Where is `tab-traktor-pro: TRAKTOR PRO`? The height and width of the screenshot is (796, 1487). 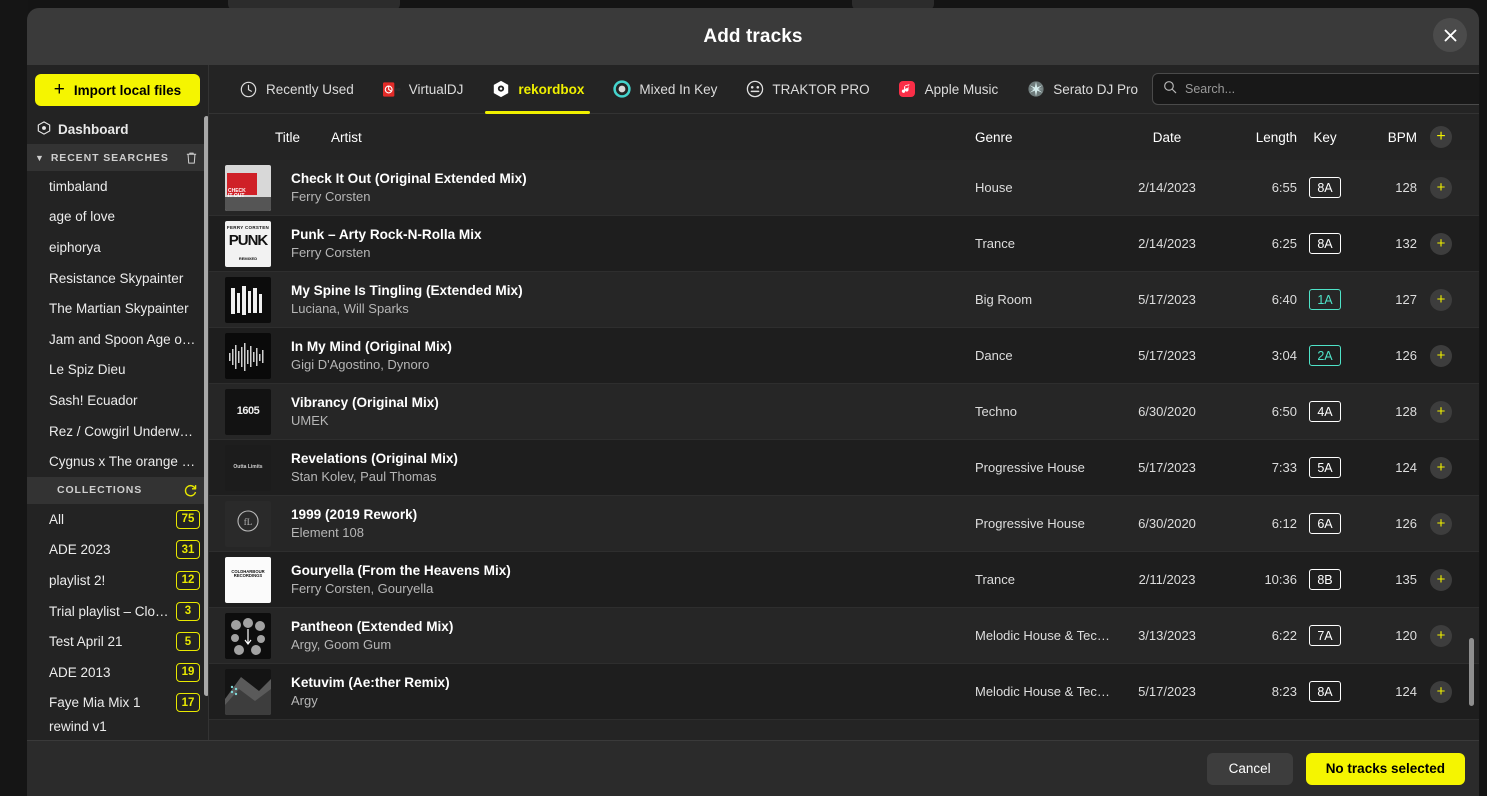 tab-traktor-pro: TRAKTOR PRO is located at coordinates (807, 89).